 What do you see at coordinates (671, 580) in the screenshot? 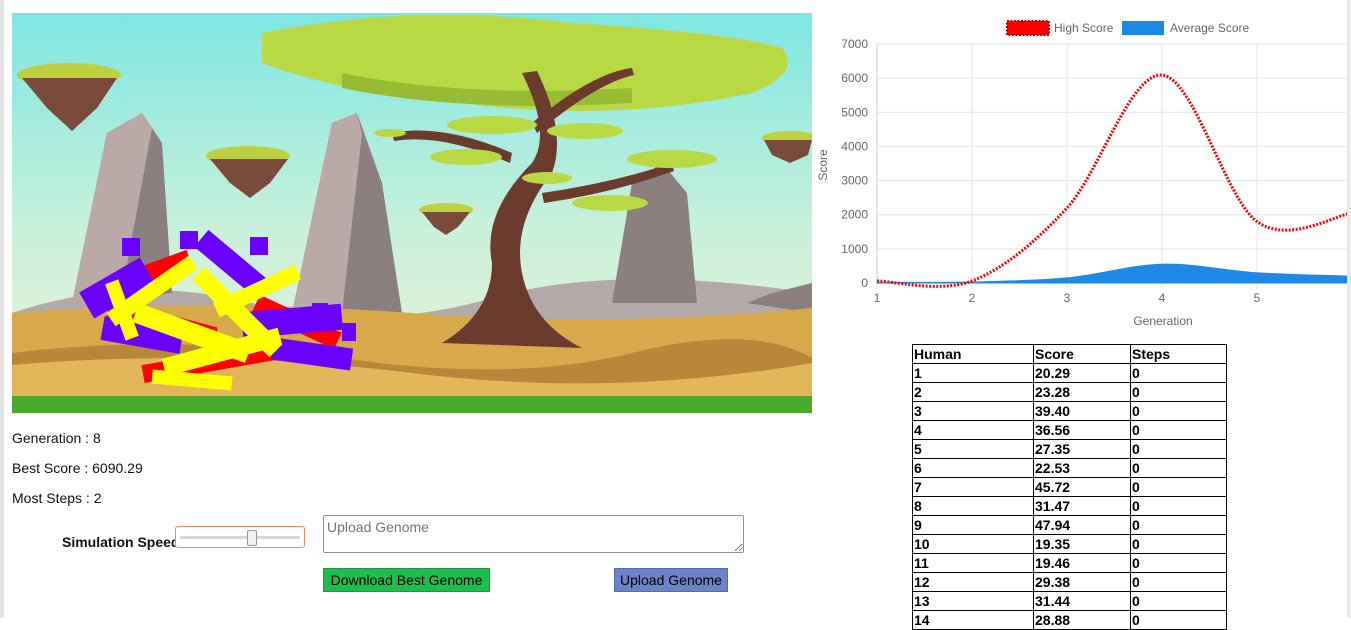
I see `upload-genome-button: Upload Genome` at bounding box center [671, 580].